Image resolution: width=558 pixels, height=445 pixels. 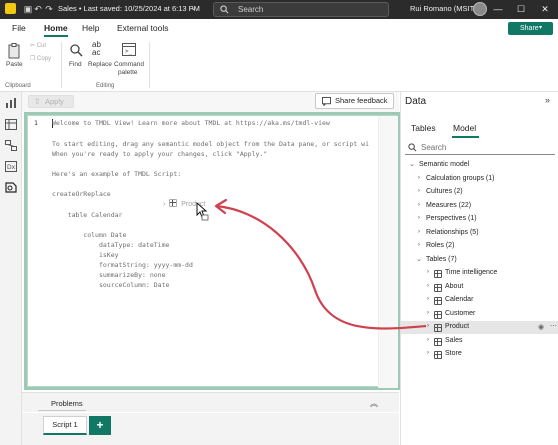 What do you see at coordinates (374, 403) in the screenshot?
I see `chevron-up-double-icon: ︽` at bounding box center [374, 403].